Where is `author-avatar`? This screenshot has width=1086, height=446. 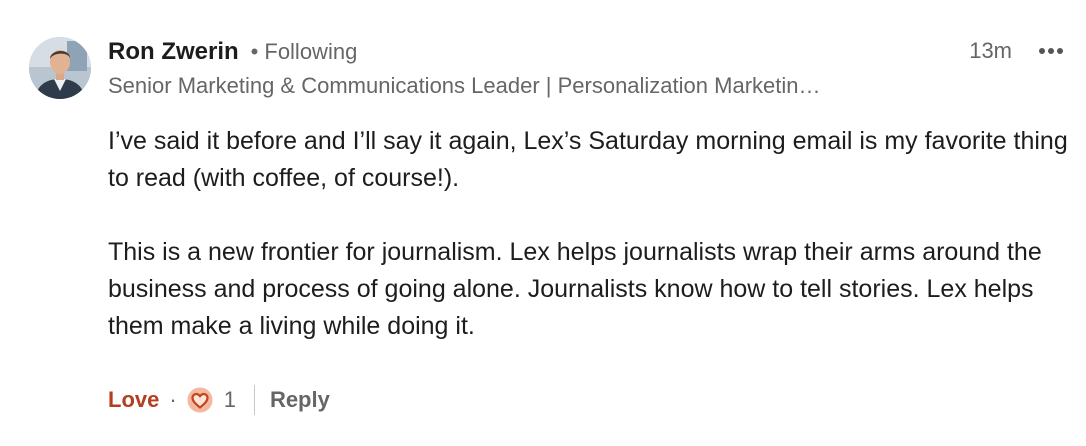 author-avatar is located at coordinates (60, 68).